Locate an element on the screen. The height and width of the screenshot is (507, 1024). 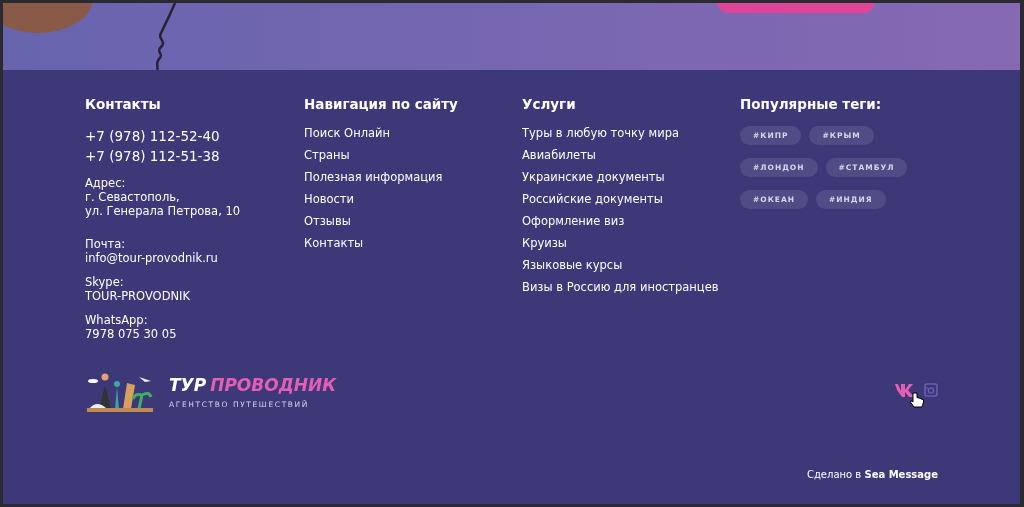
contact-label: WhatsApp: is located at coordinates (117, 320).